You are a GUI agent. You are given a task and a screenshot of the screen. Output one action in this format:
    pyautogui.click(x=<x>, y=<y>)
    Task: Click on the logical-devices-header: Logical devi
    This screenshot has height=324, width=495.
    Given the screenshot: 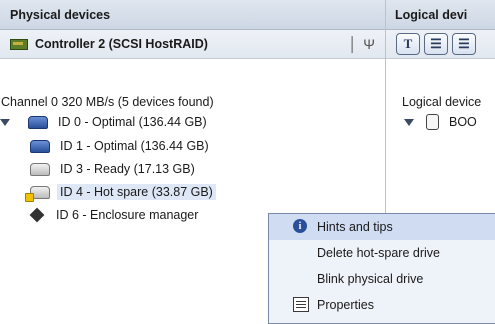 What is the action you would take?
    pyautogui.click(x=440, y=15)
    